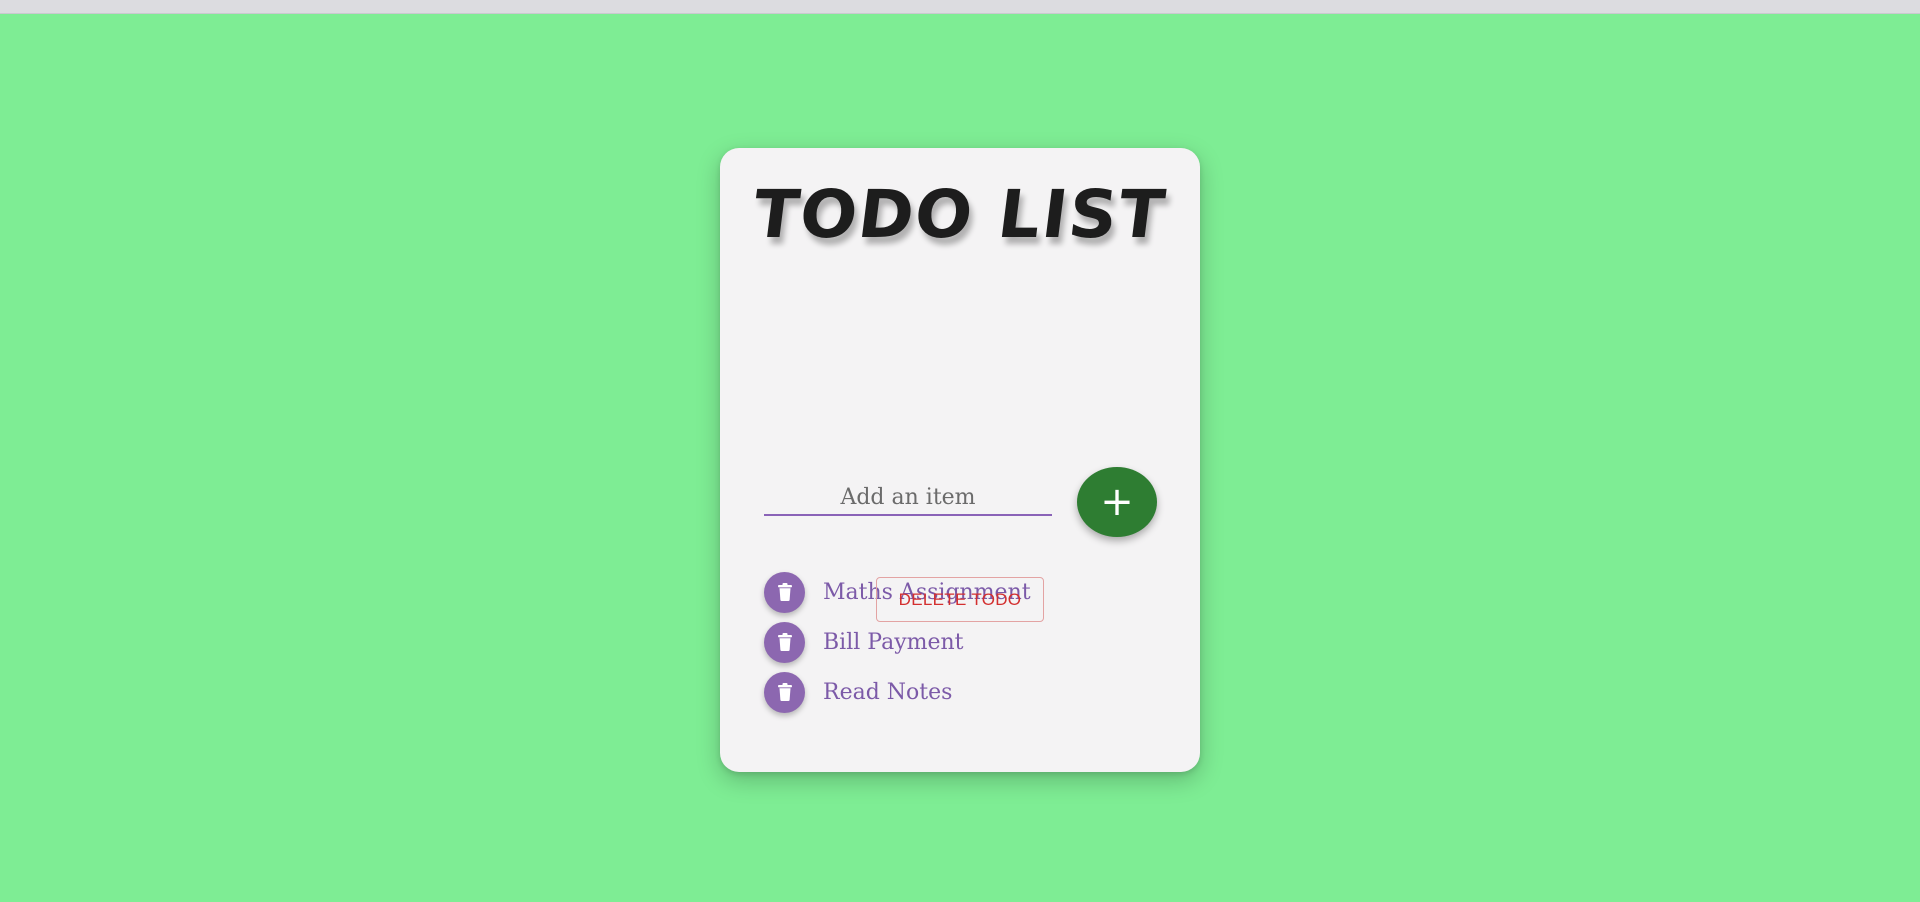 The image size is (1920, 902). I want to click on add-item-button: +, so click(1117, 502).